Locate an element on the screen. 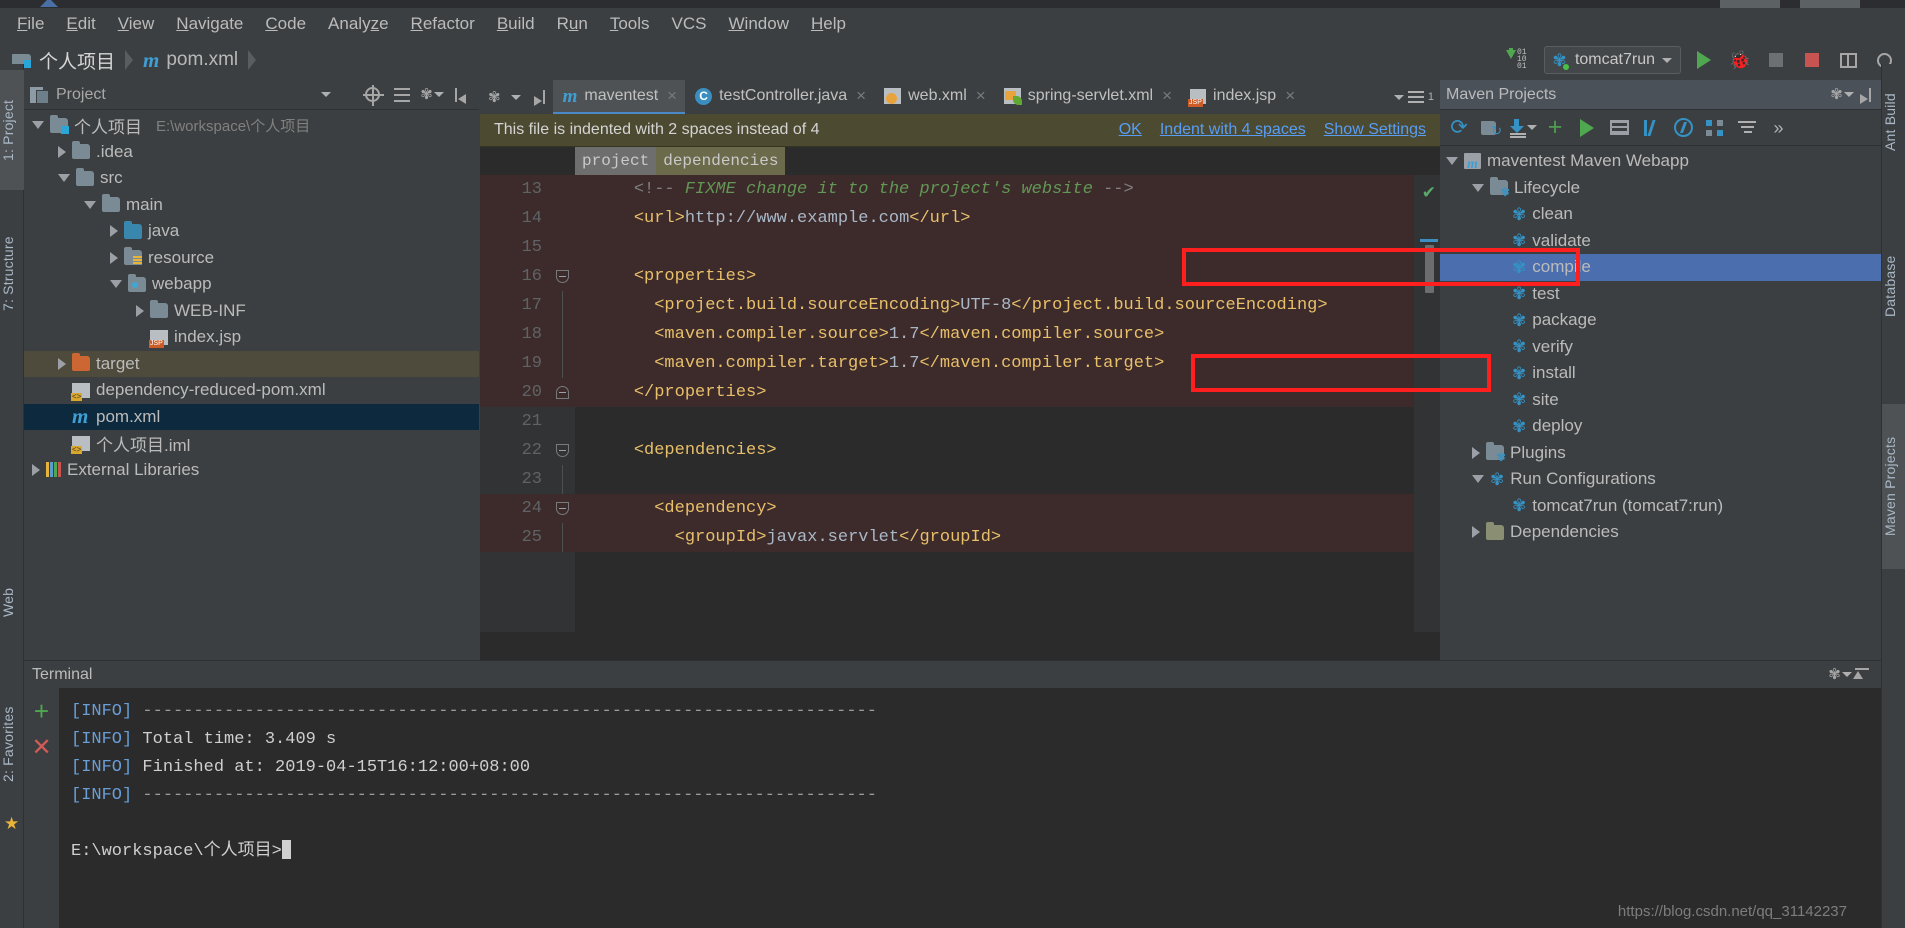 The width and height of the screenshot is (1905, 928). collapse-all-button is located at coordinates (402, 95).